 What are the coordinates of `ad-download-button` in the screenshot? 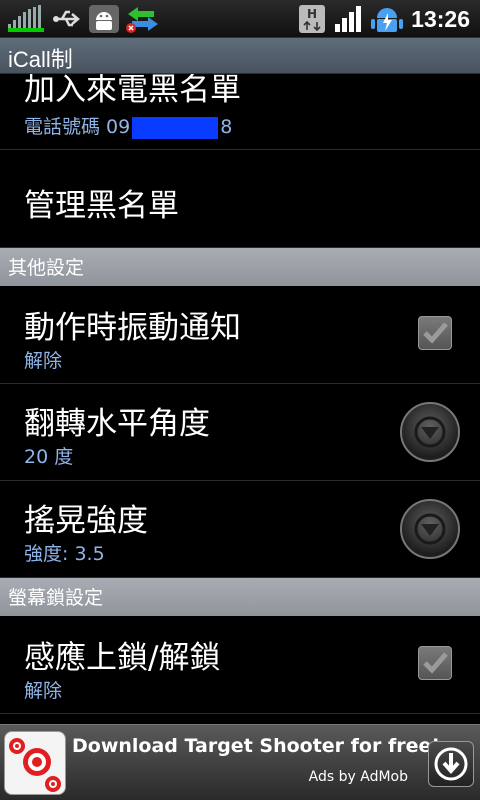 It's located at (451, 764).